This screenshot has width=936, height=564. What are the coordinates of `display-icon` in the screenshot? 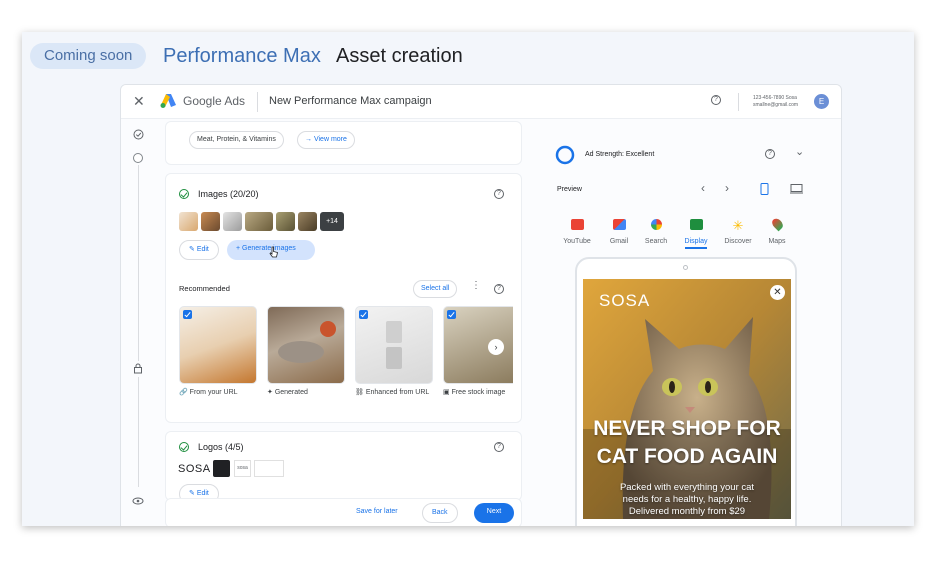 It's located at (696, 224).